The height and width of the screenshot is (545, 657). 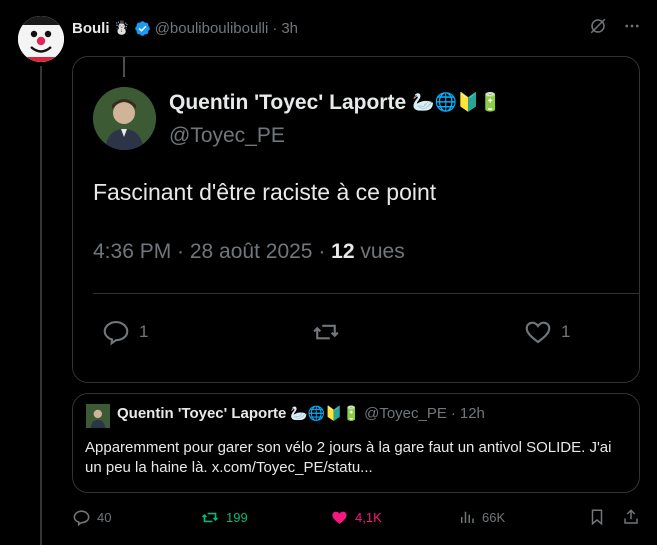 What do you see at coordinates (494, 517) in the screenshot?
I see `view-count: 66K` at bounding box center [494, 517].